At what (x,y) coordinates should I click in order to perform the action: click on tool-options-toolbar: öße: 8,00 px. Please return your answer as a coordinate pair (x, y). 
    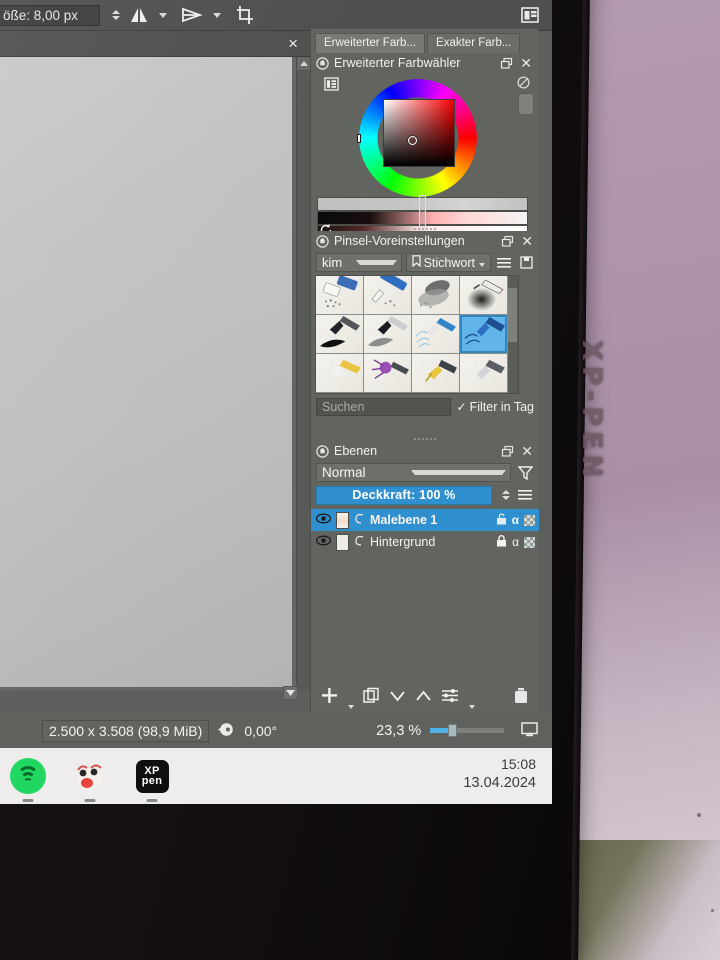
    Looking at the image, I should click on (276, 15).